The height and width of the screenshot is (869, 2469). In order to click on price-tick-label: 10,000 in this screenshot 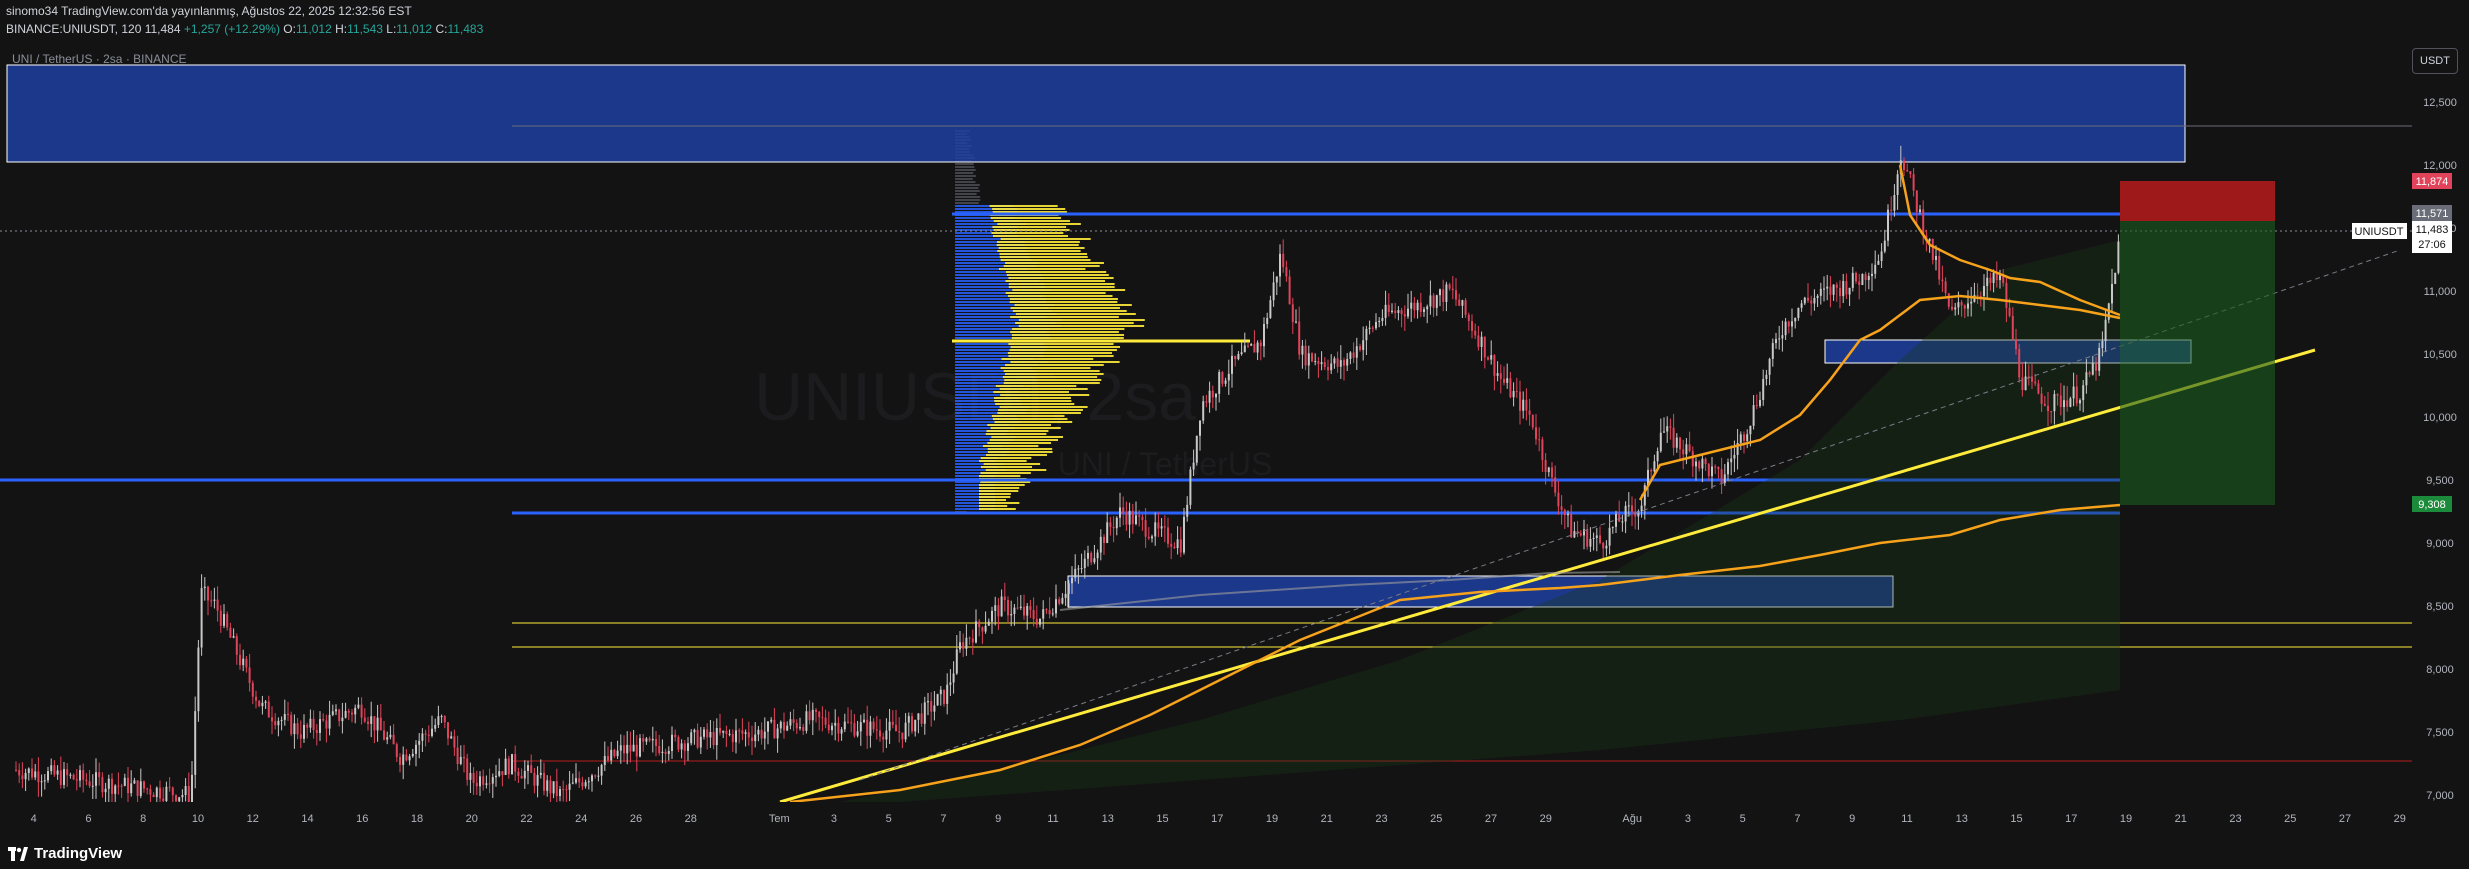, I will do `click(2440, 418)`.